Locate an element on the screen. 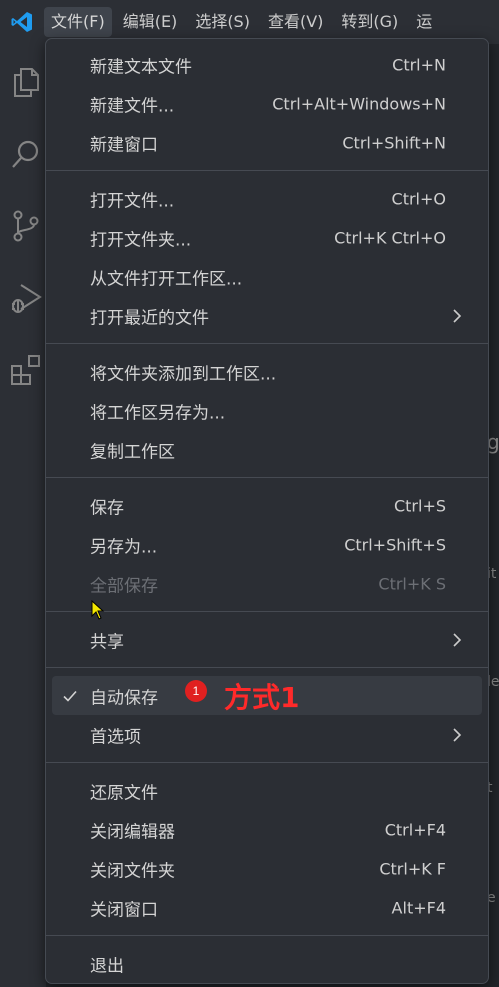  checkmark-icon is located at coordinates (70, 696).